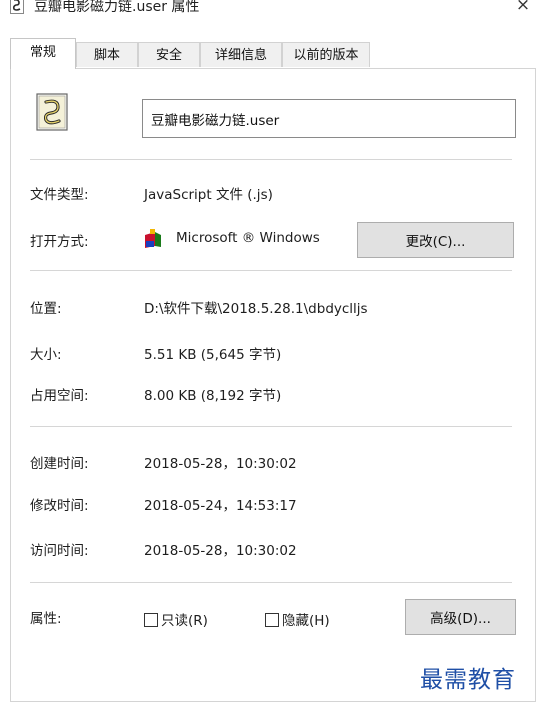 This screenshot has height=707, width=542. I want to click on tab-security: 安全, so click(169, 54).